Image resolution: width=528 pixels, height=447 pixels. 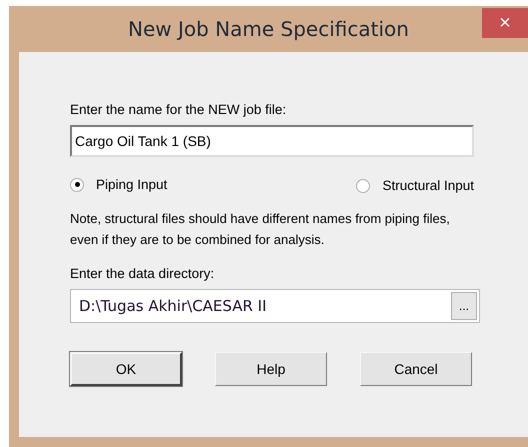 I want to click on directory-value: D:\Tugas Akhir\CAESAR II, so click(x=173, y=306).